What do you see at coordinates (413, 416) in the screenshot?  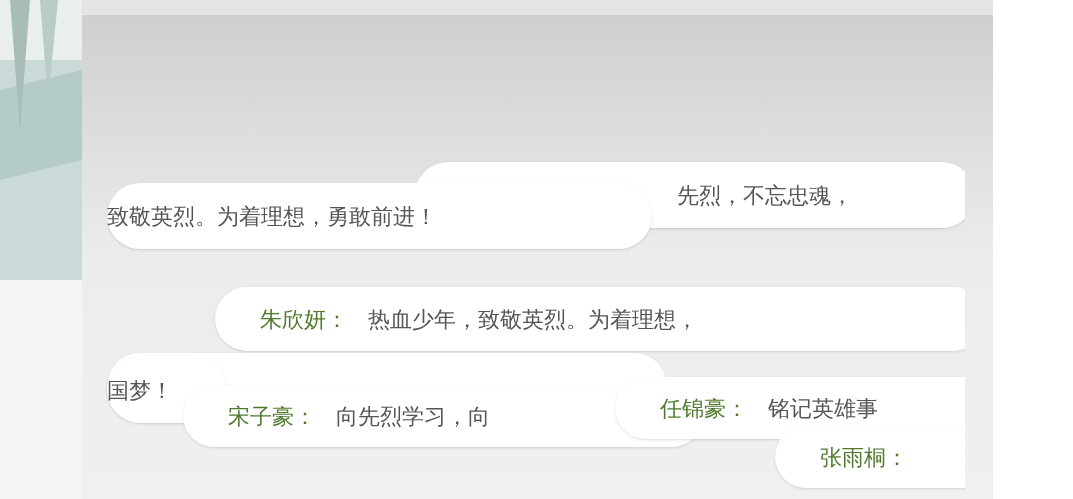 I see `message-text: 向先烈学习，向` at bounding box center [413, 416].